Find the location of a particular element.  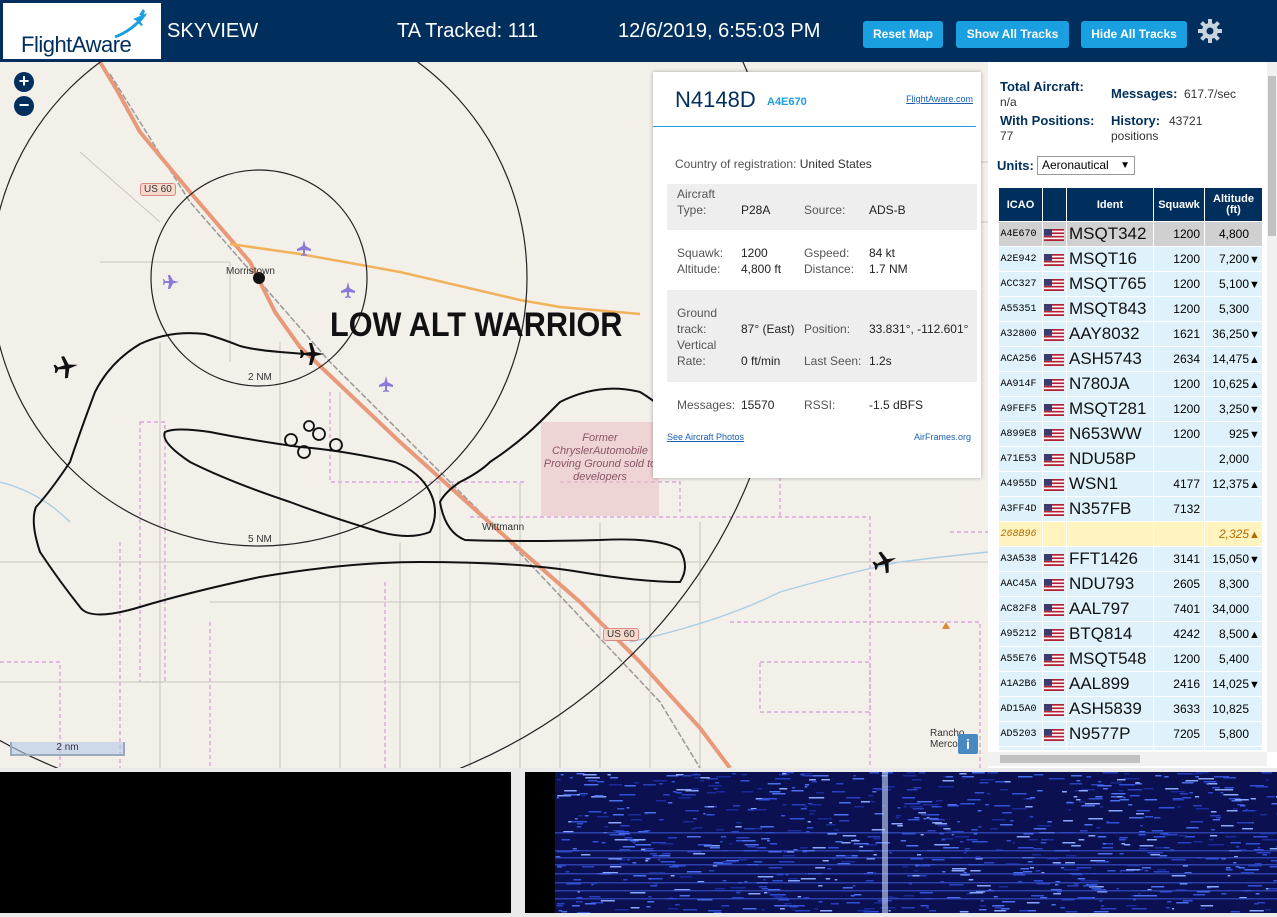

position-value: 33.831°, -112.601° is located at coordinates (919, 329).